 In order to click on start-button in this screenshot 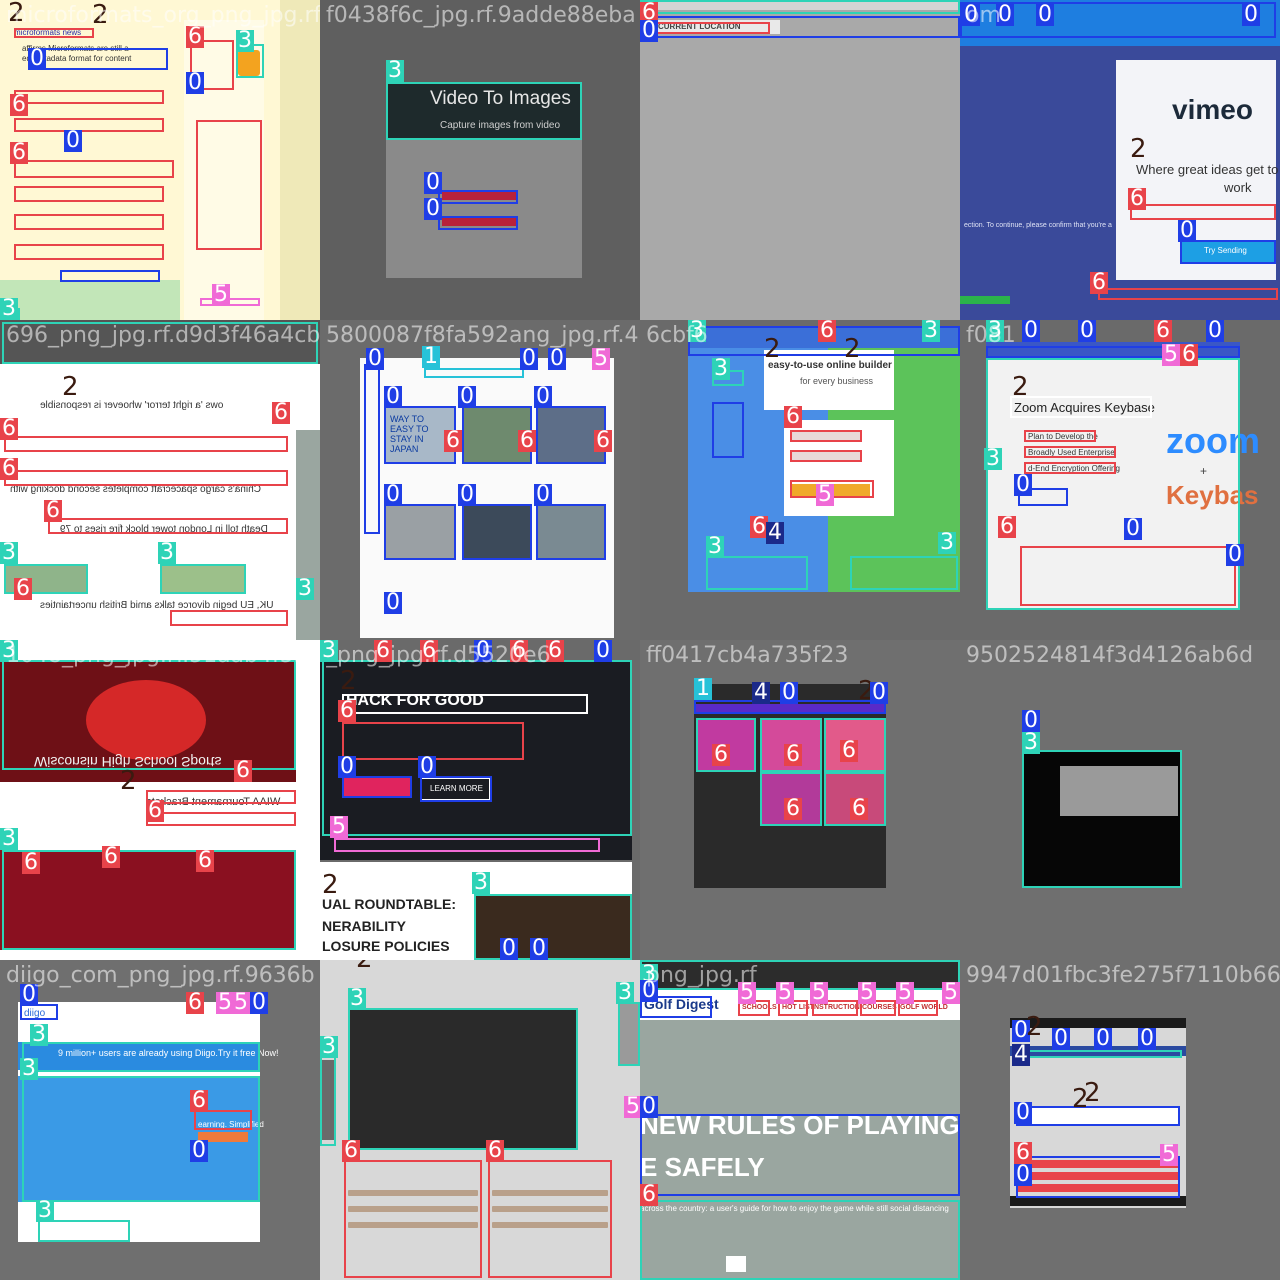, I will do `click(479, 195)`.